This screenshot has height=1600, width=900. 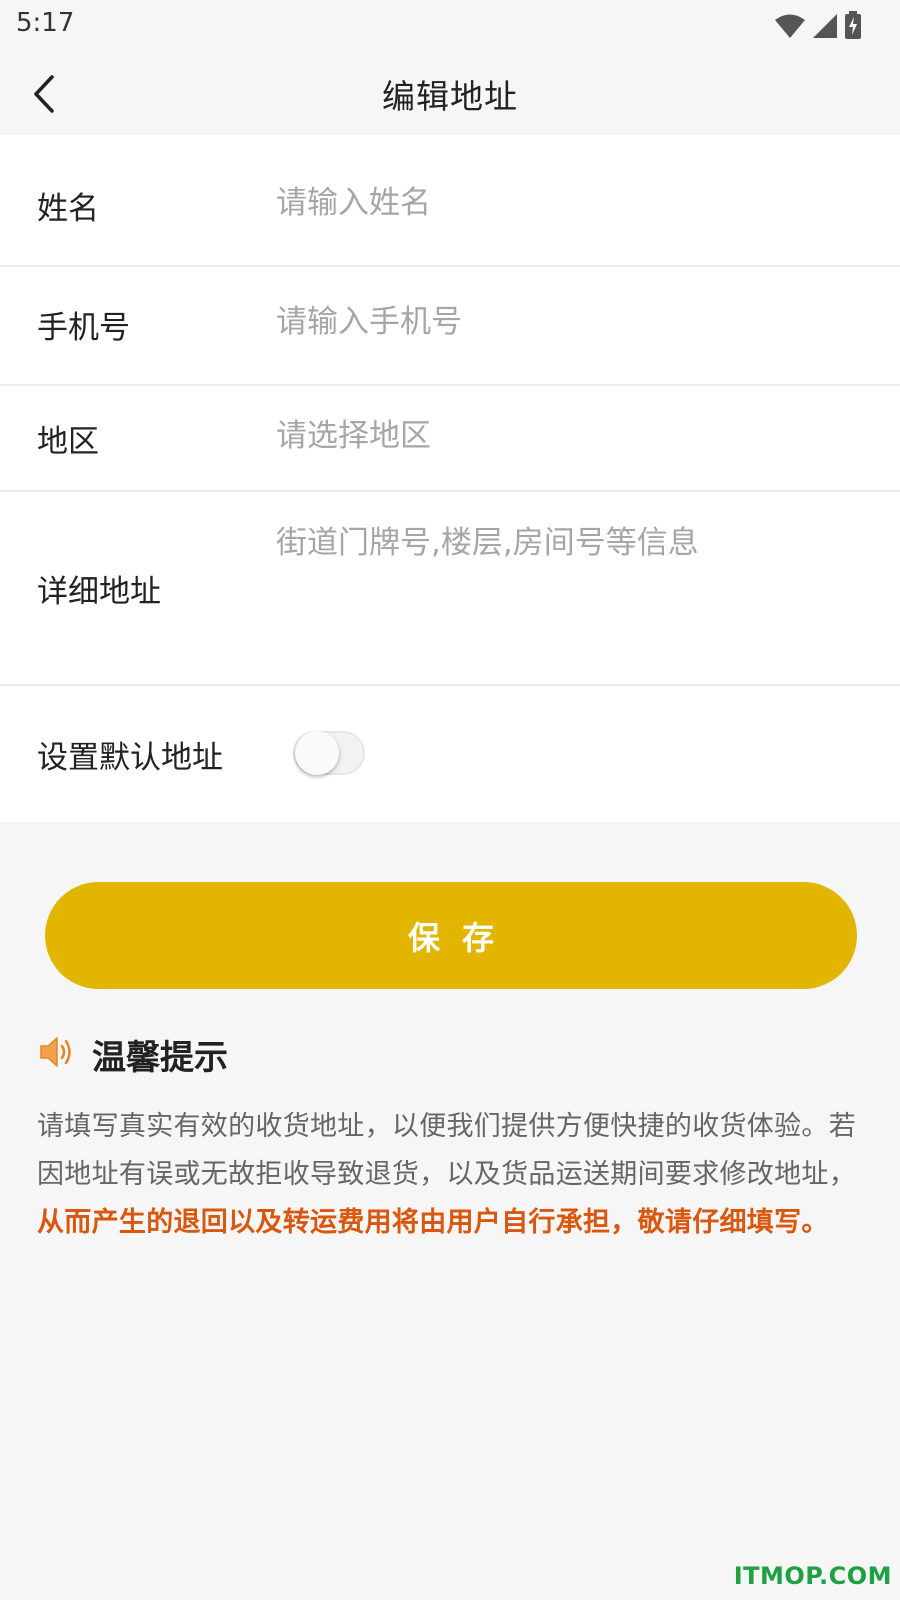 I want to click on wifi-icon, so click(x=790, y=26).